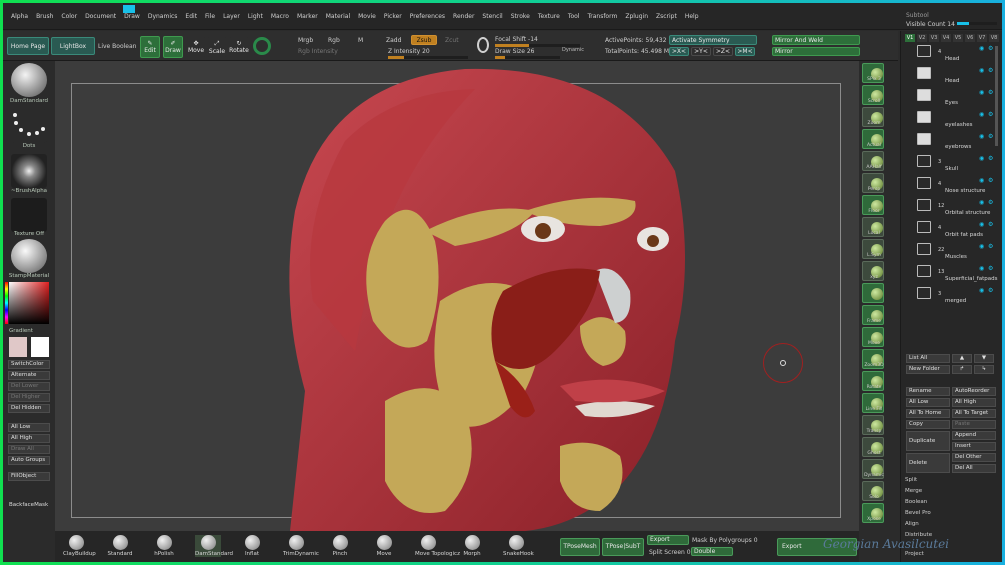  What do you see at coordinates (984, 369) in the screenshot?
I see `arrow-right-down-icon: ↳` at bounding box center [984, 369].